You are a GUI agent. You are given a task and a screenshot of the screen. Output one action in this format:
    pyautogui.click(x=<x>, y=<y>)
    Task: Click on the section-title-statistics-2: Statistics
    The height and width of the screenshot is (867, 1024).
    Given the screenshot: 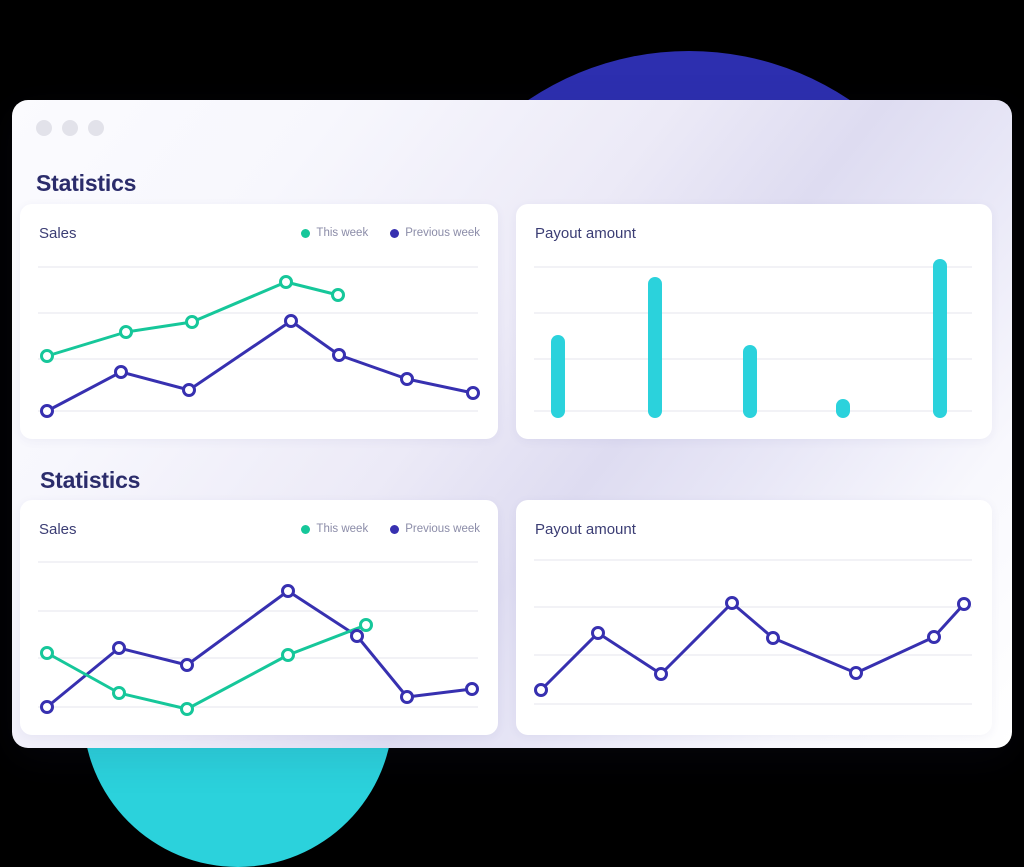 What is the action you would take?
    pyautogui.click(x=90, y=480)
    